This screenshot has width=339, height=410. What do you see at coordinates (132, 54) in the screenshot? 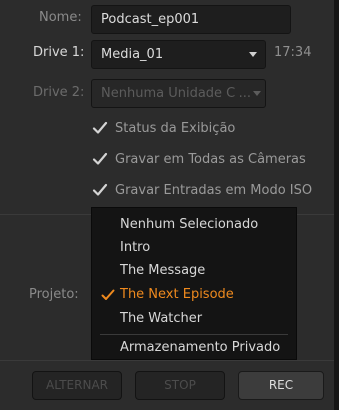
I see `drive1-select-value: Media_01` at bounding box center [132, 54].